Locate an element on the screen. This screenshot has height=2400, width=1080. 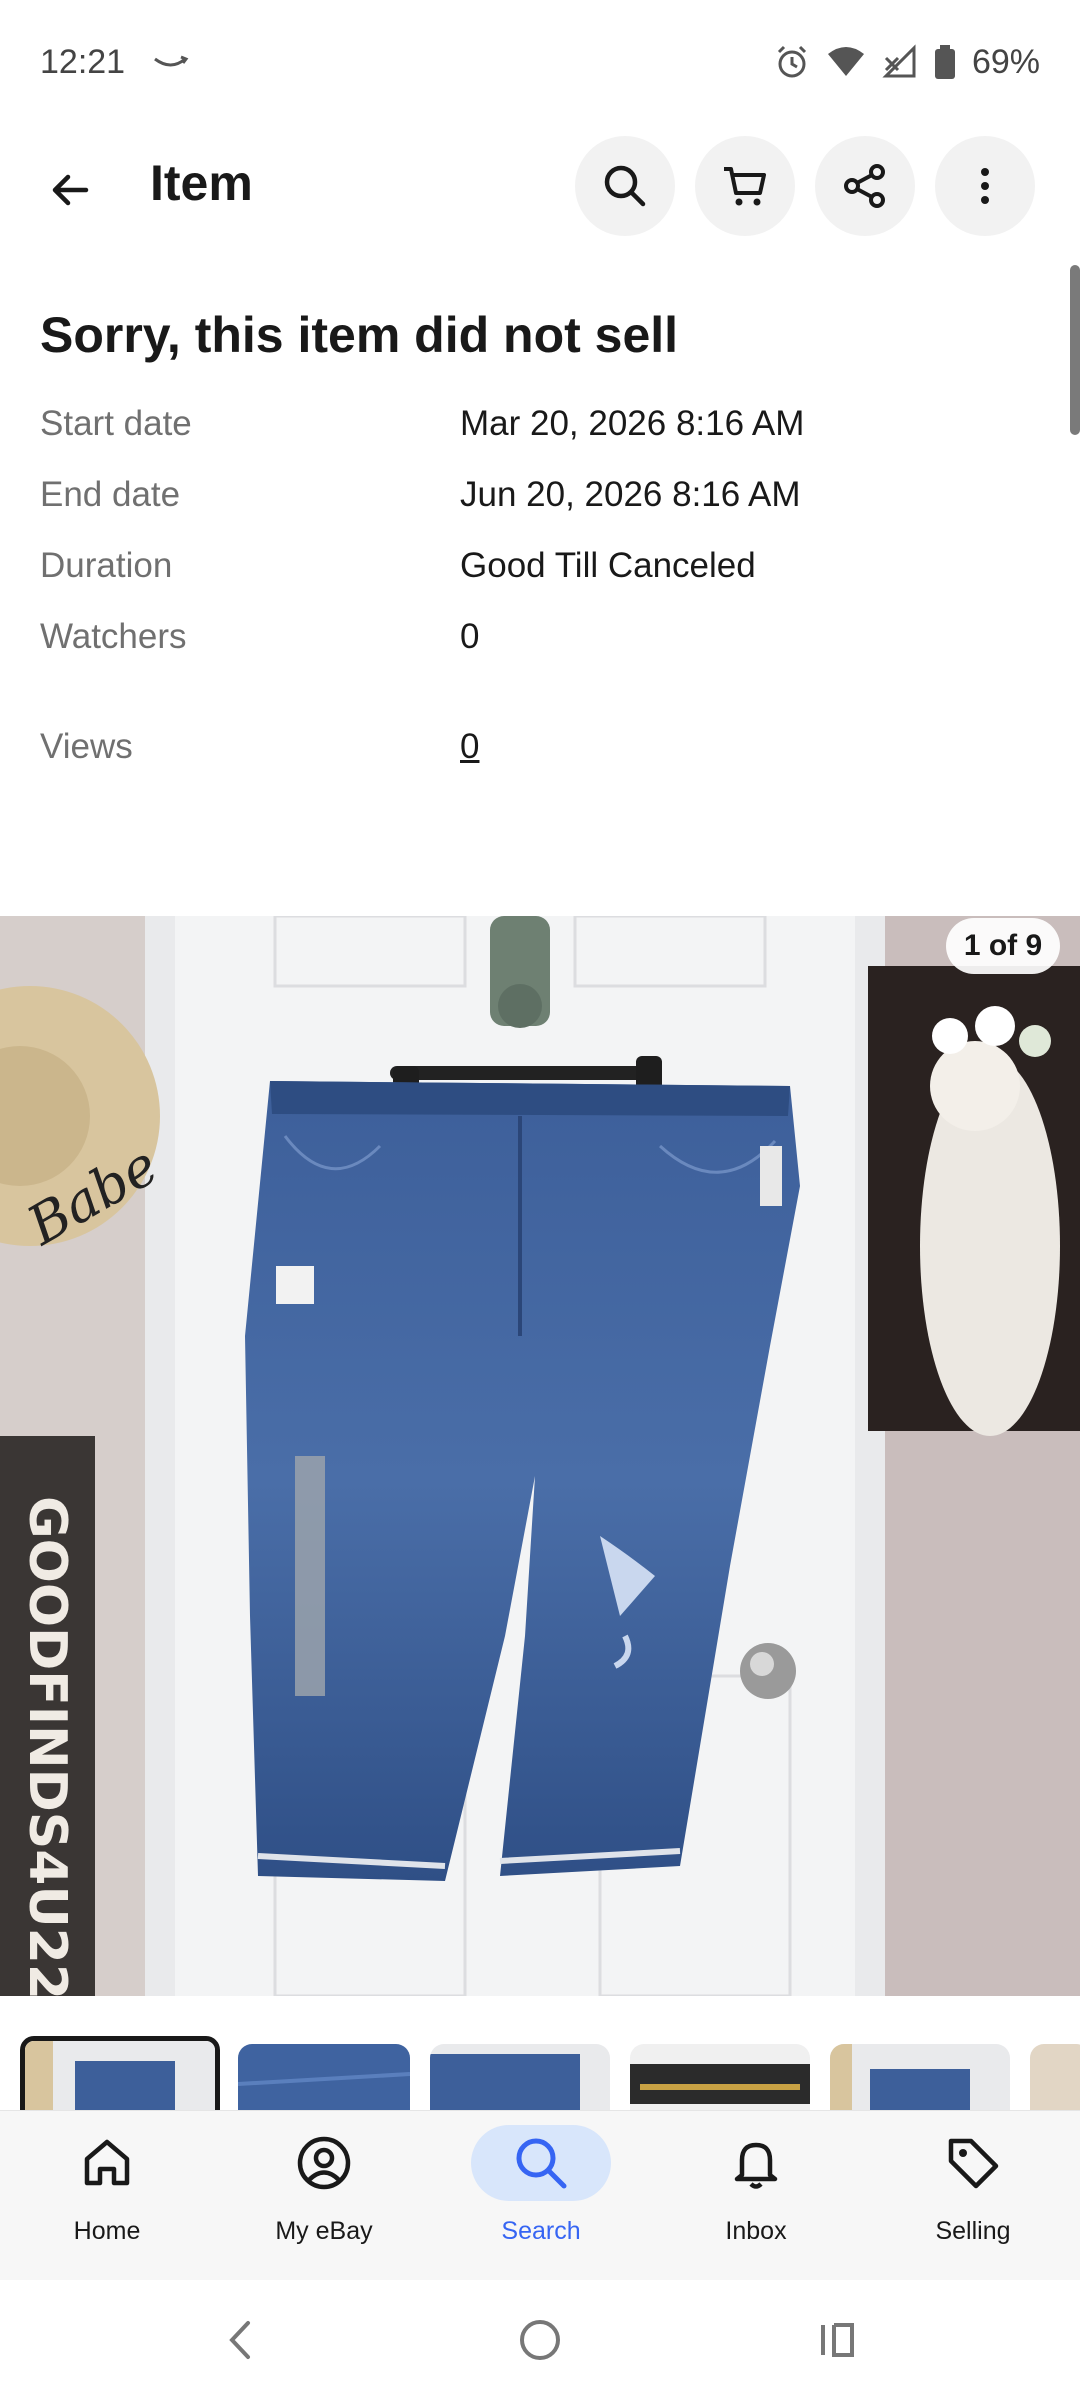
search-button is located at coordinates (625, 186).